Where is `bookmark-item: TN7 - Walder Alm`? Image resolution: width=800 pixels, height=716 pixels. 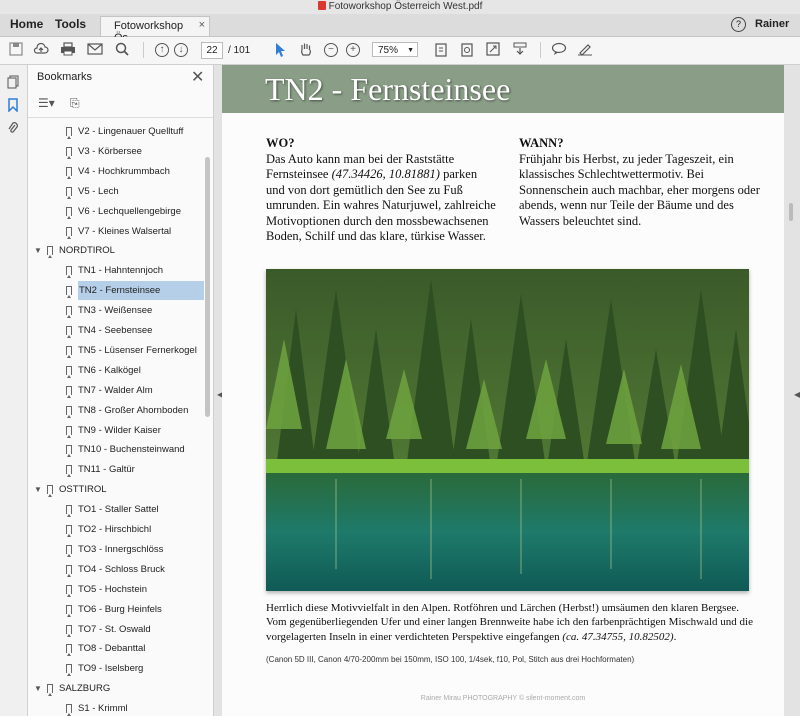 bookmark-item: TN7 - Walder Alm is located at coordinates (116, 390).